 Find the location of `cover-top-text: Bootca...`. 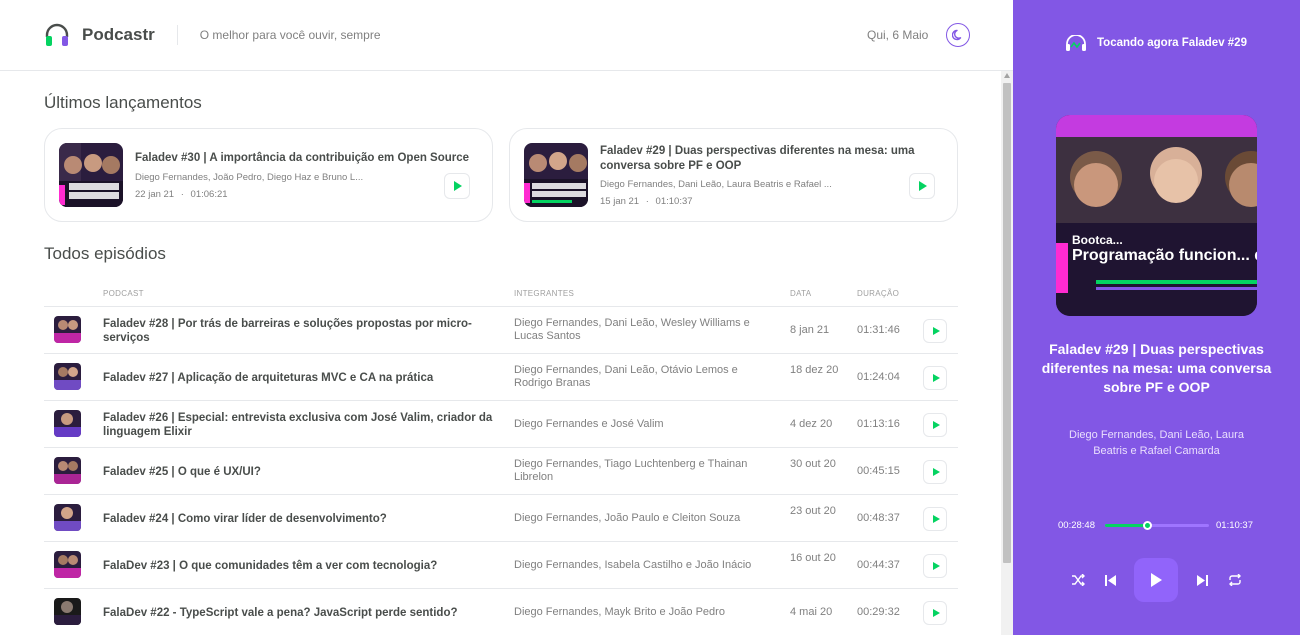

cover-top-text: Bootca... is located at coordinates (1097, 240).